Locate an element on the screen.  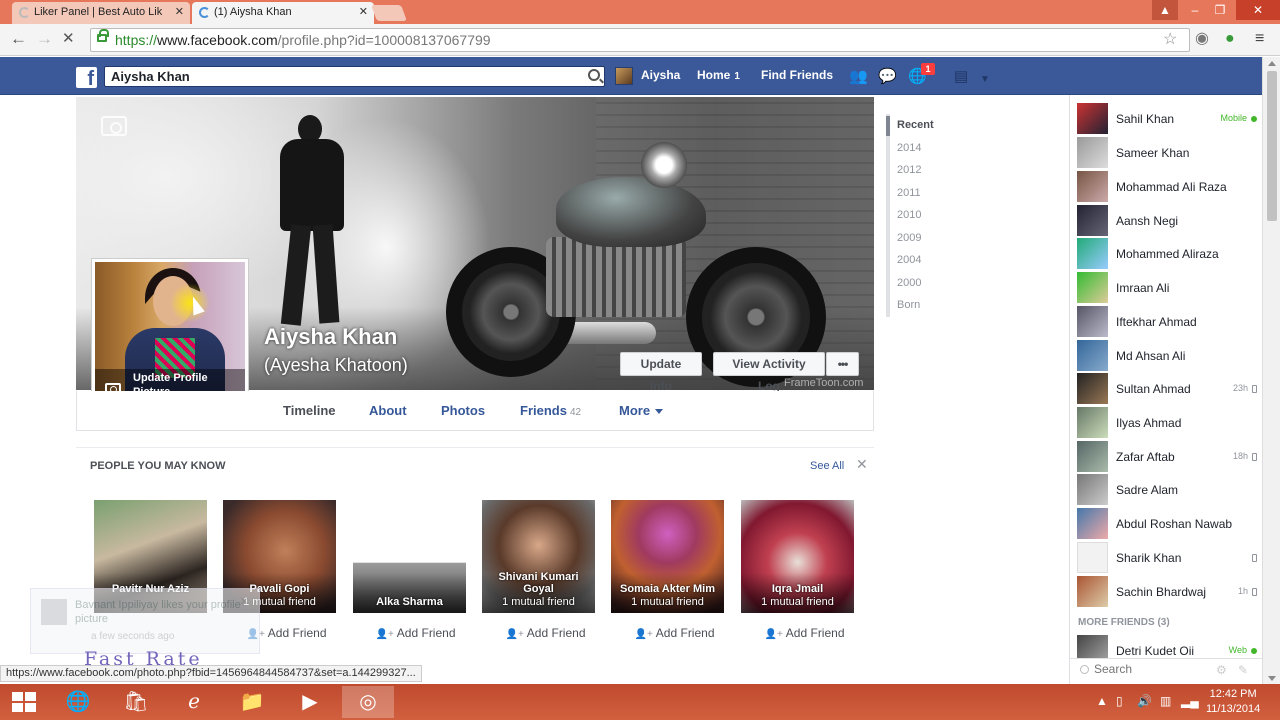
facebook-search is located at coordinates (354, 76).